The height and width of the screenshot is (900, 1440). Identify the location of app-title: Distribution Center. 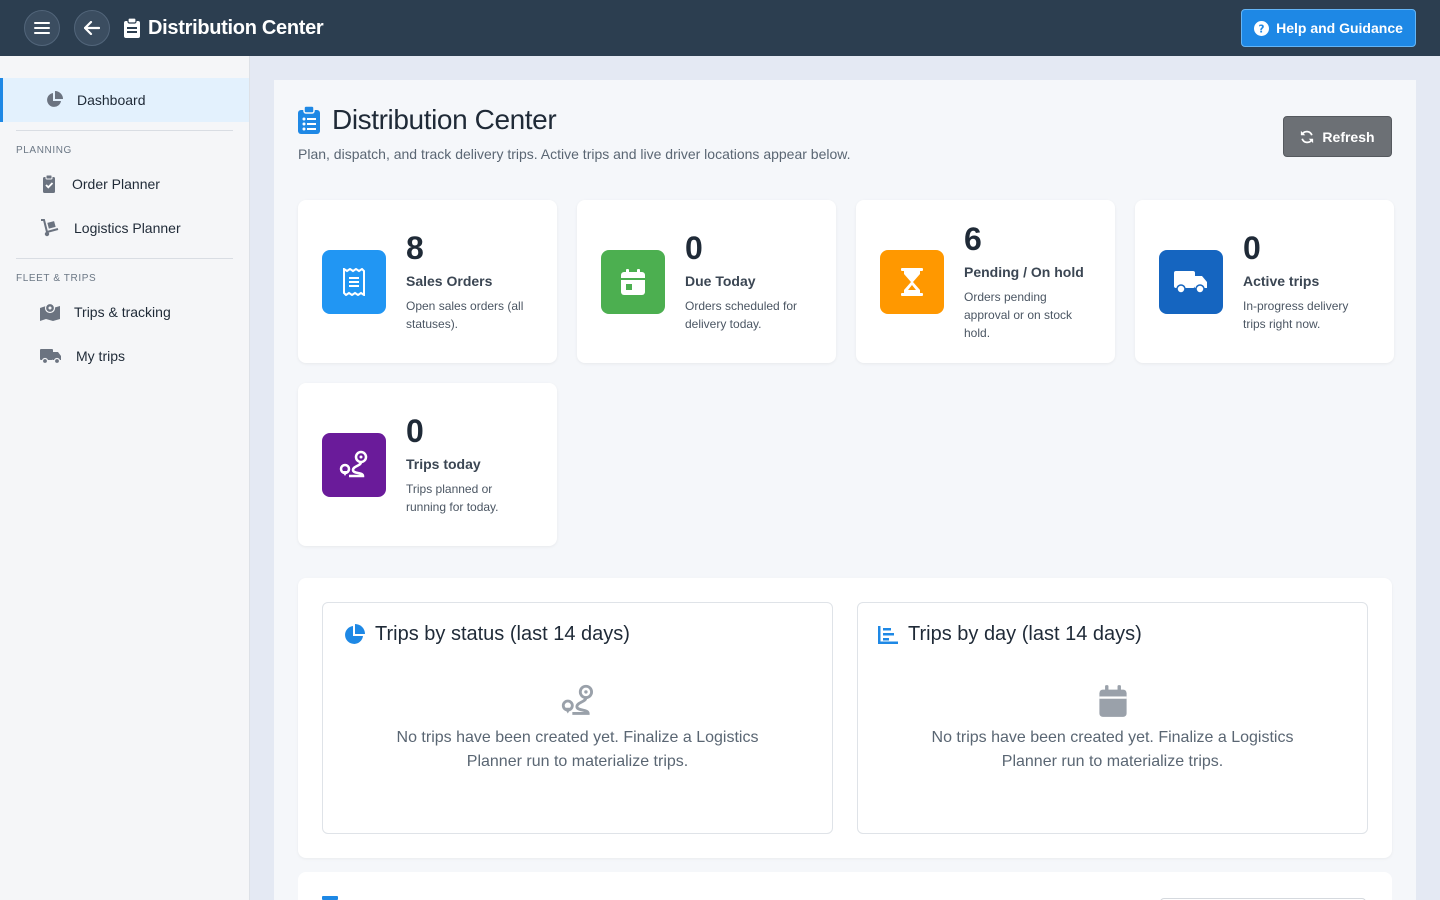
(224, 28).